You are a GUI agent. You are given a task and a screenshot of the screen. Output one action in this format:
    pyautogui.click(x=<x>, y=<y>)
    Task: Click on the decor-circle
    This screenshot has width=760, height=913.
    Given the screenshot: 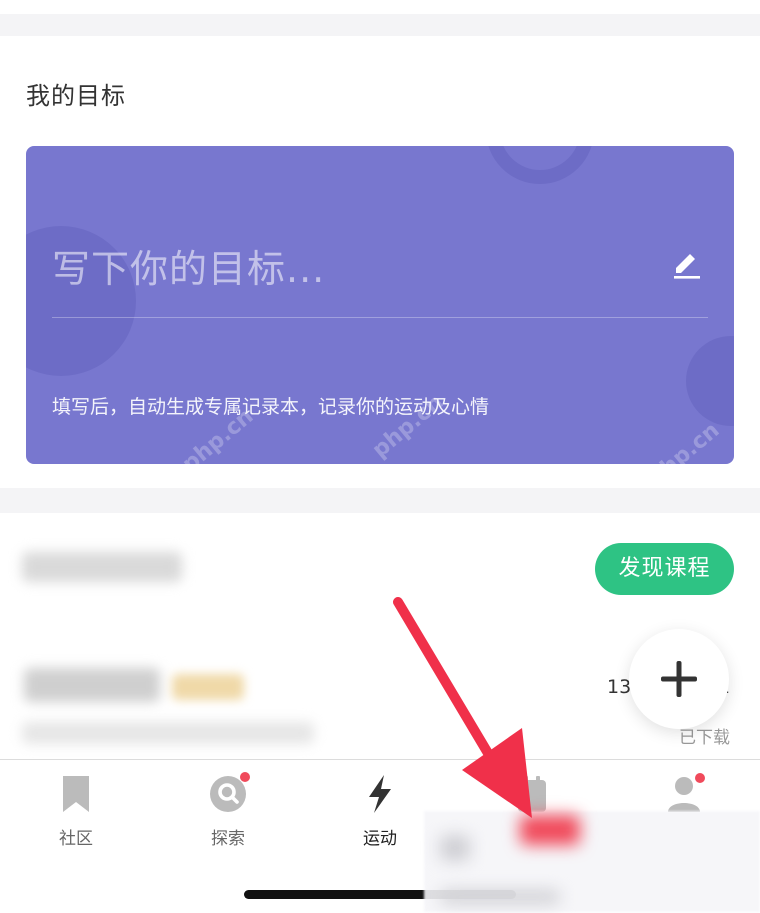 What is the action you would take?
    pyautogui.click(x=710, y=381)
    